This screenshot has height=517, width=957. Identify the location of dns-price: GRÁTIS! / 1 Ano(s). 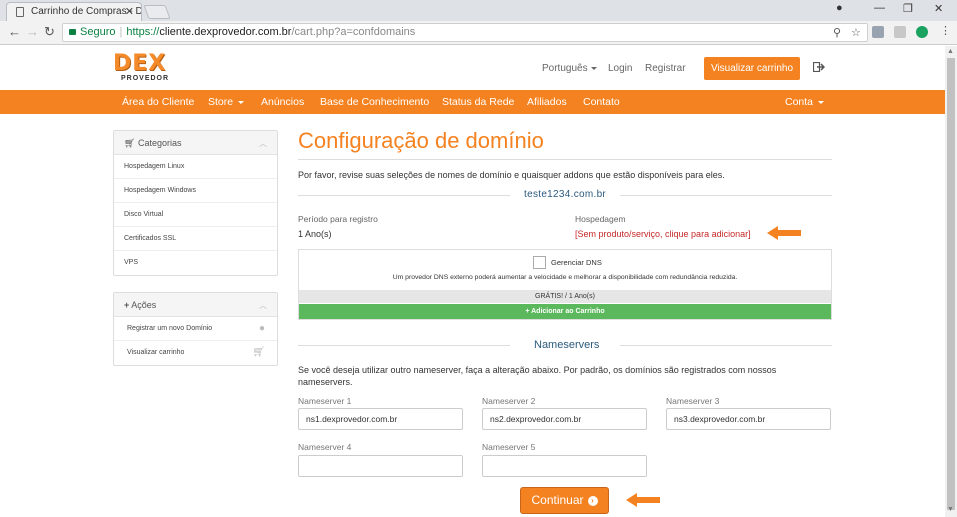
(565, 296).